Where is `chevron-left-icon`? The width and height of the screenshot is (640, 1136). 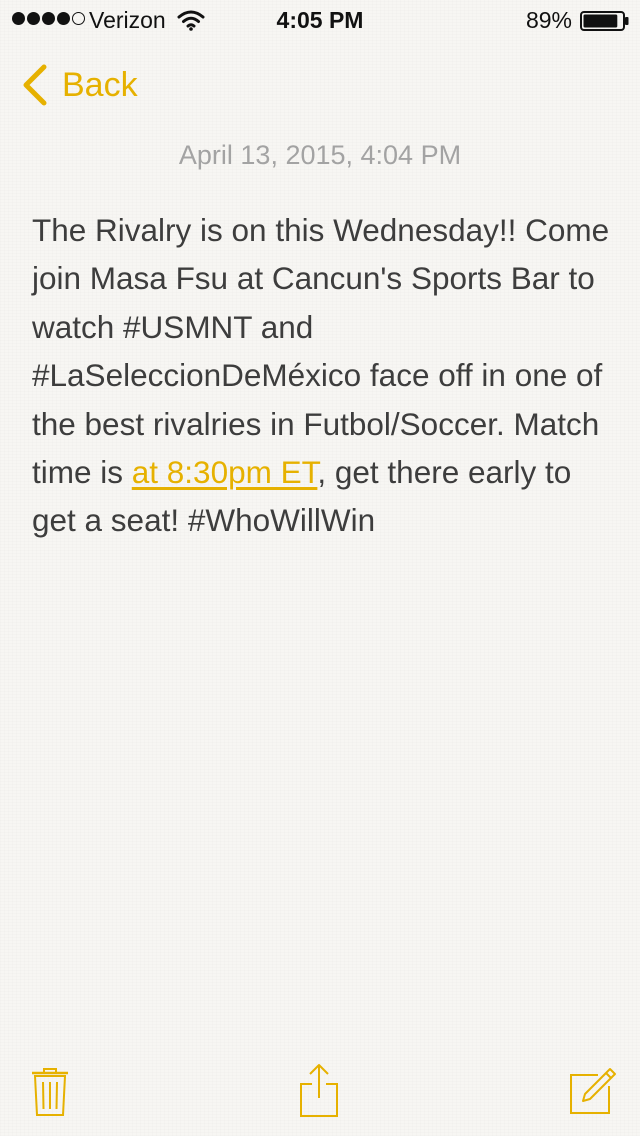 chevron-left-icon is located at coordinates (35, 85).